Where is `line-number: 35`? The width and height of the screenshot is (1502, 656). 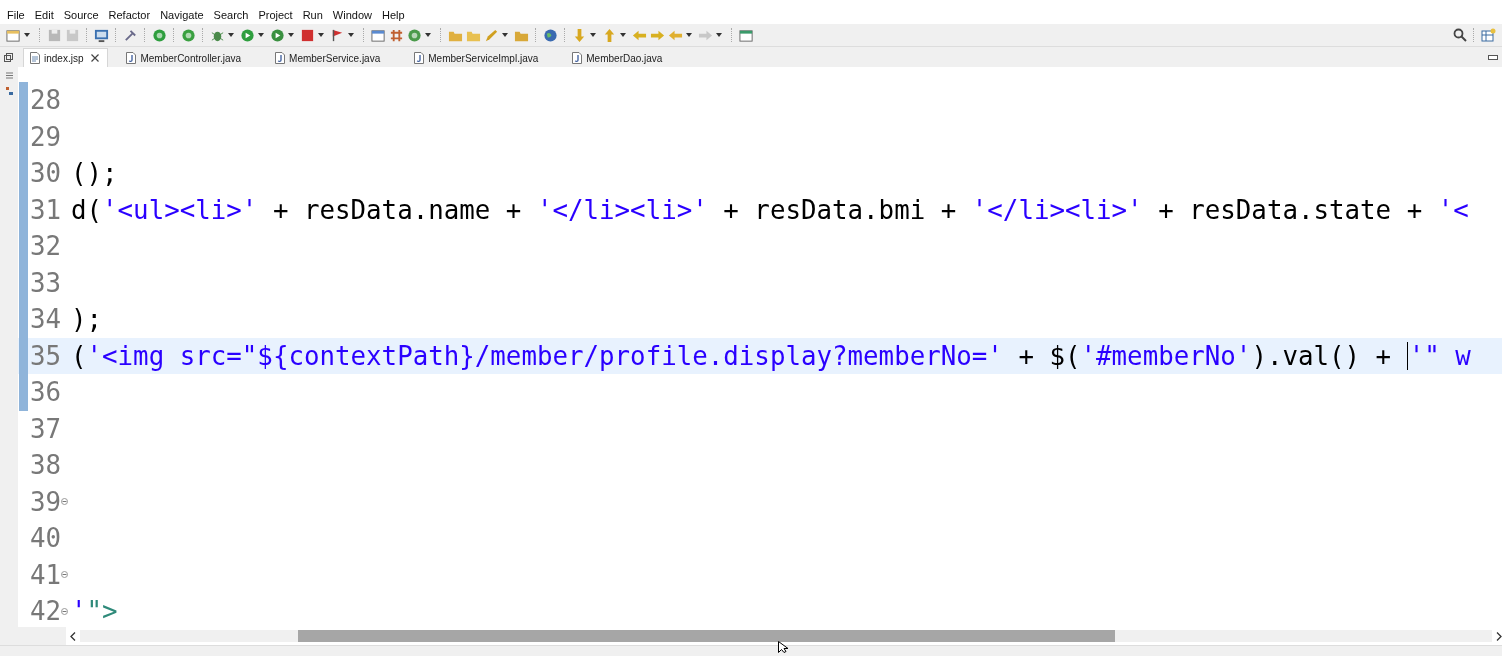
line-number: 35 is located at coordinates (45, 355).